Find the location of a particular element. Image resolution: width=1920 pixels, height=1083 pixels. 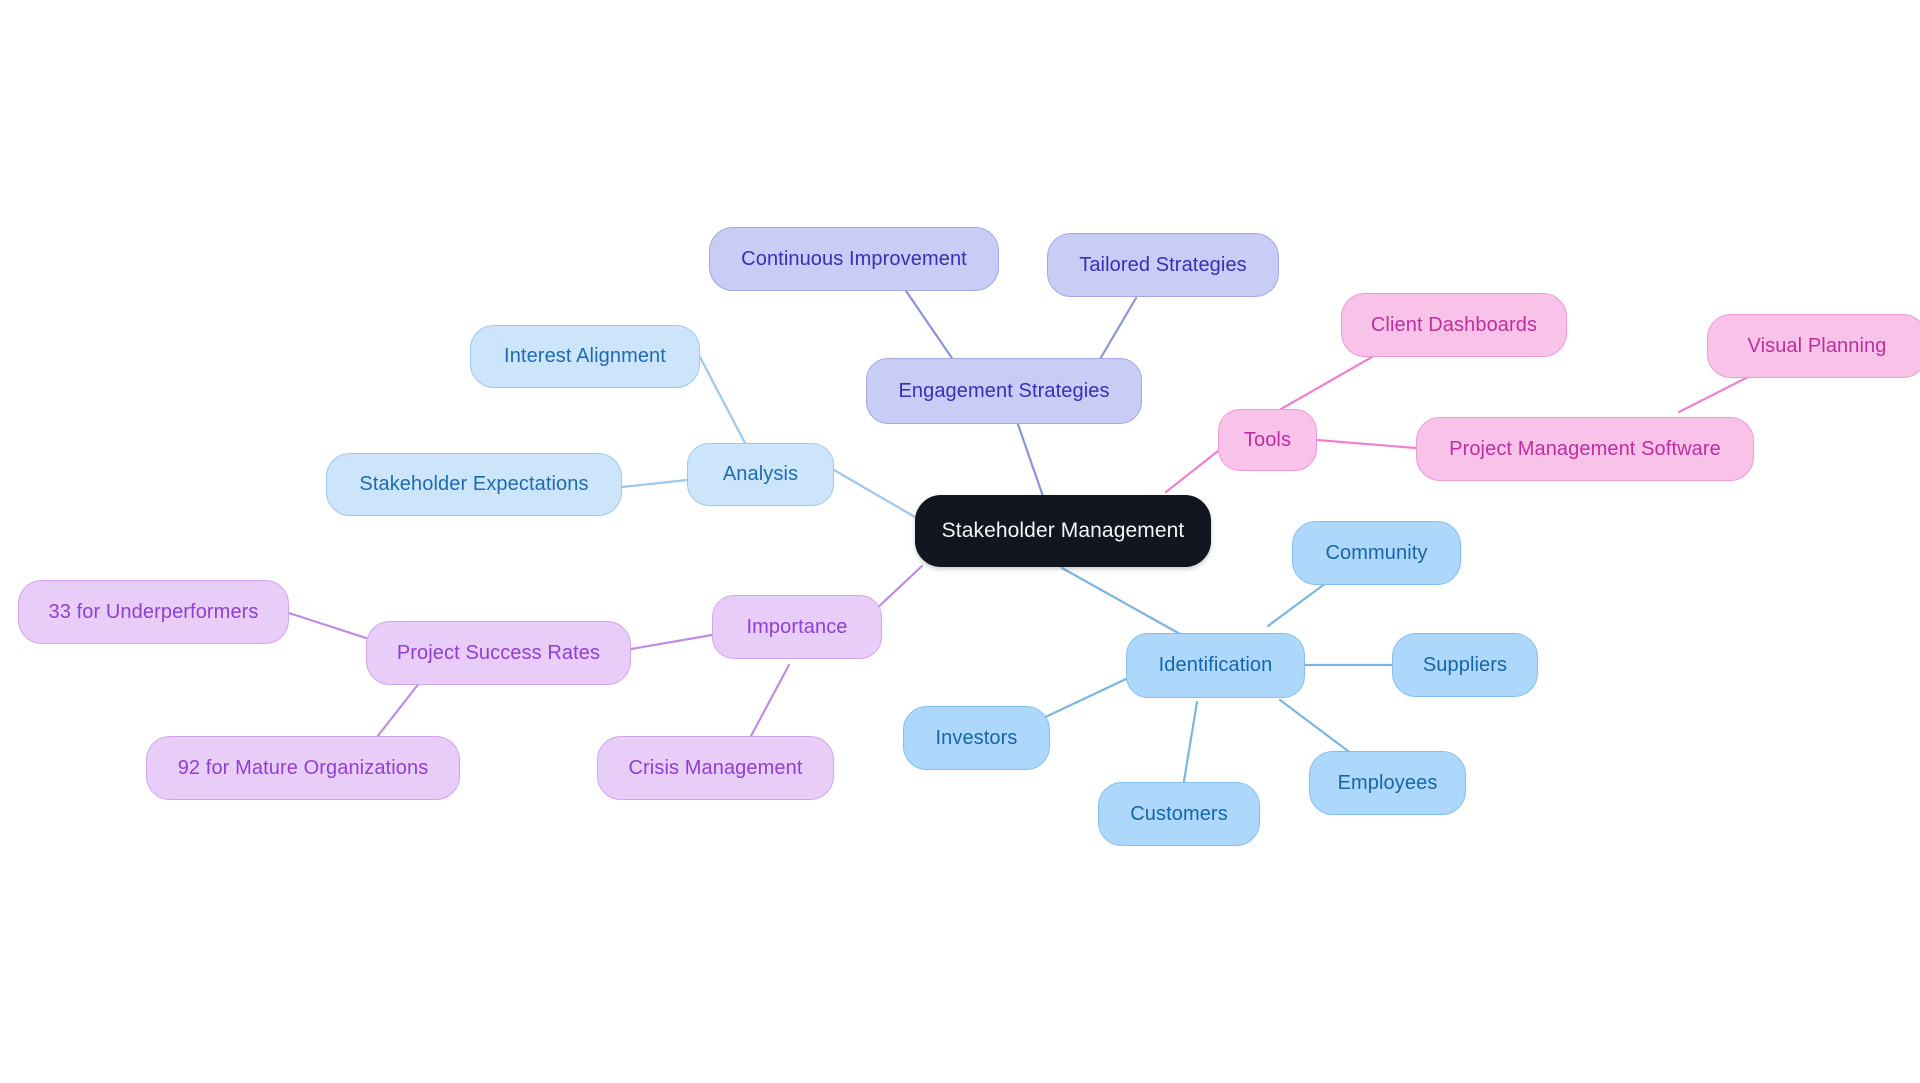

node-identification-label: Identification is located at coordinates (1215, 665).